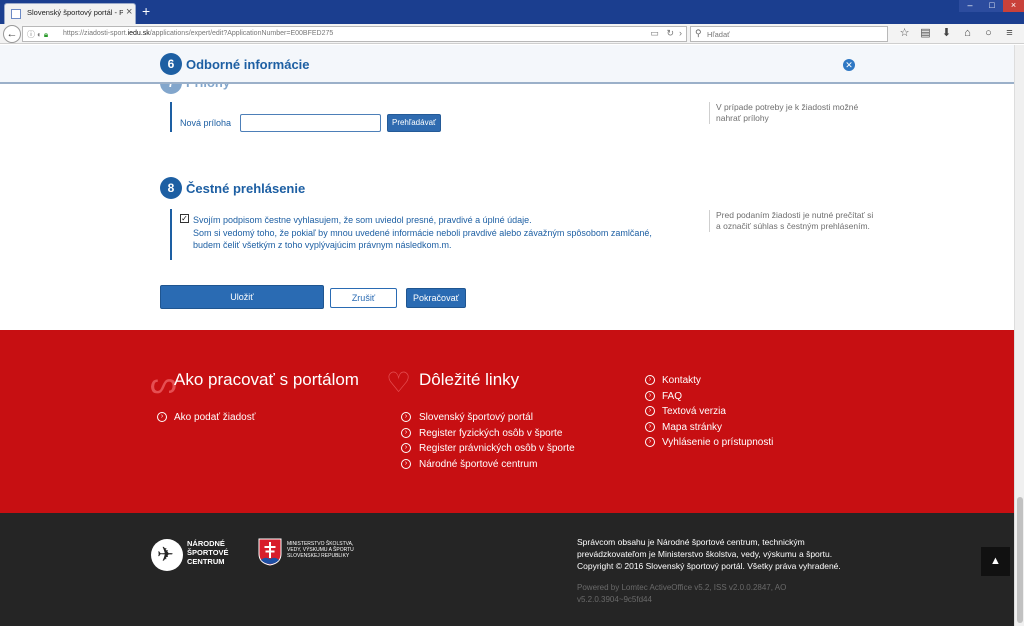  I want to click on save-button: Uložiť, so click(242, 297).